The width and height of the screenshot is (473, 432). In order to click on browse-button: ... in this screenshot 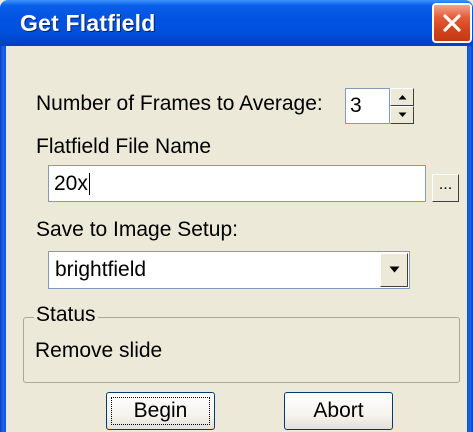, I will do `click(445, 188)`.